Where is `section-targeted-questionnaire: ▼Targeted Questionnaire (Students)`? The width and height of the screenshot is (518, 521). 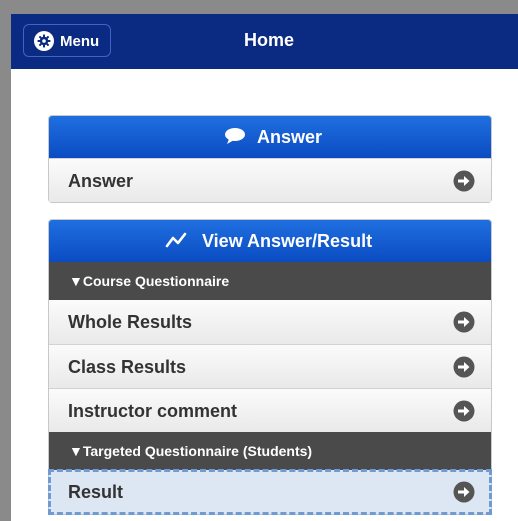
section-targeted-questionnaire: ▼Targeted Questionnaire (Students) is located at coordinates (270, 451).